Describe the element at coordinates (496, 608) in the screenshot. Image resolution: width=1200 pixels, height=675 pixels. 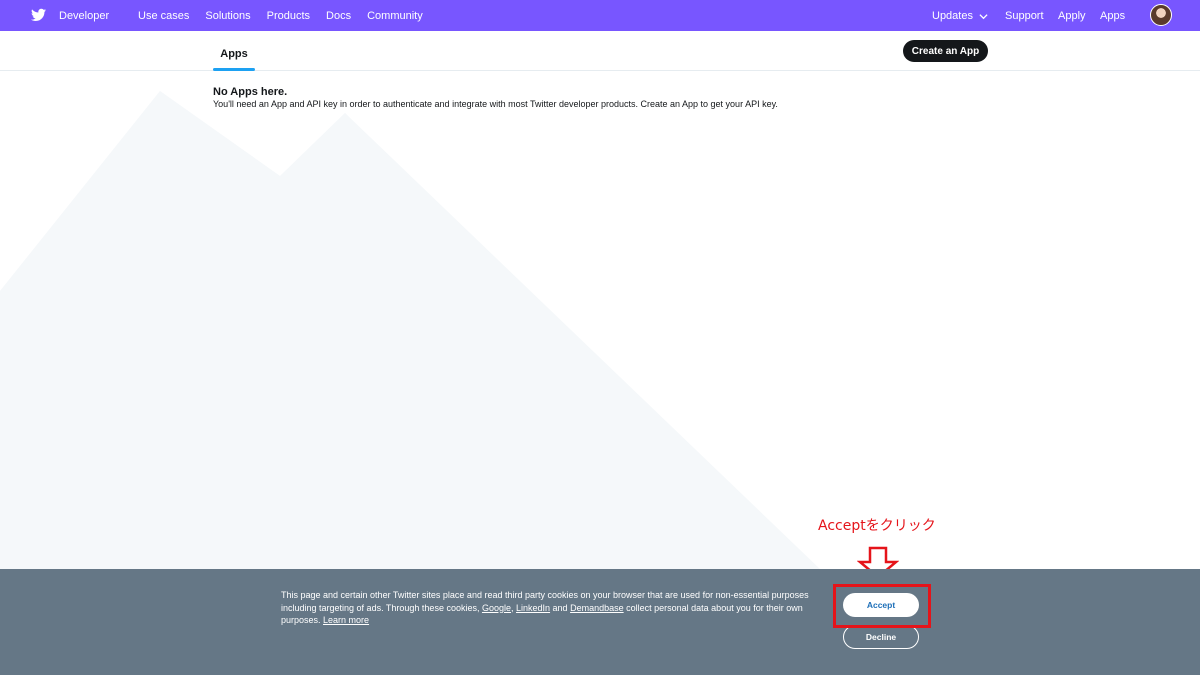
I see `cookie-link-google: Google` at that location.